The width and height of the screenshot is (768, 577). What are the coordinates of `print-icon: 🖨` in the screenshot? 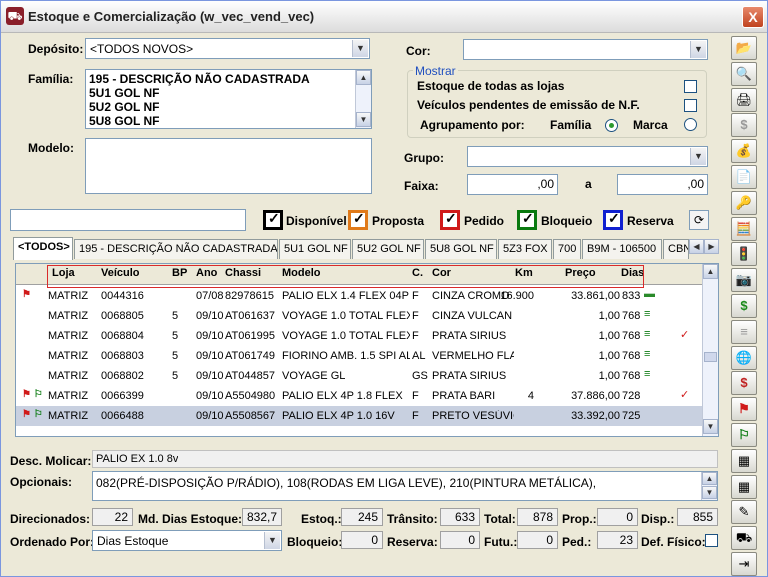 It's located at (744, 99).